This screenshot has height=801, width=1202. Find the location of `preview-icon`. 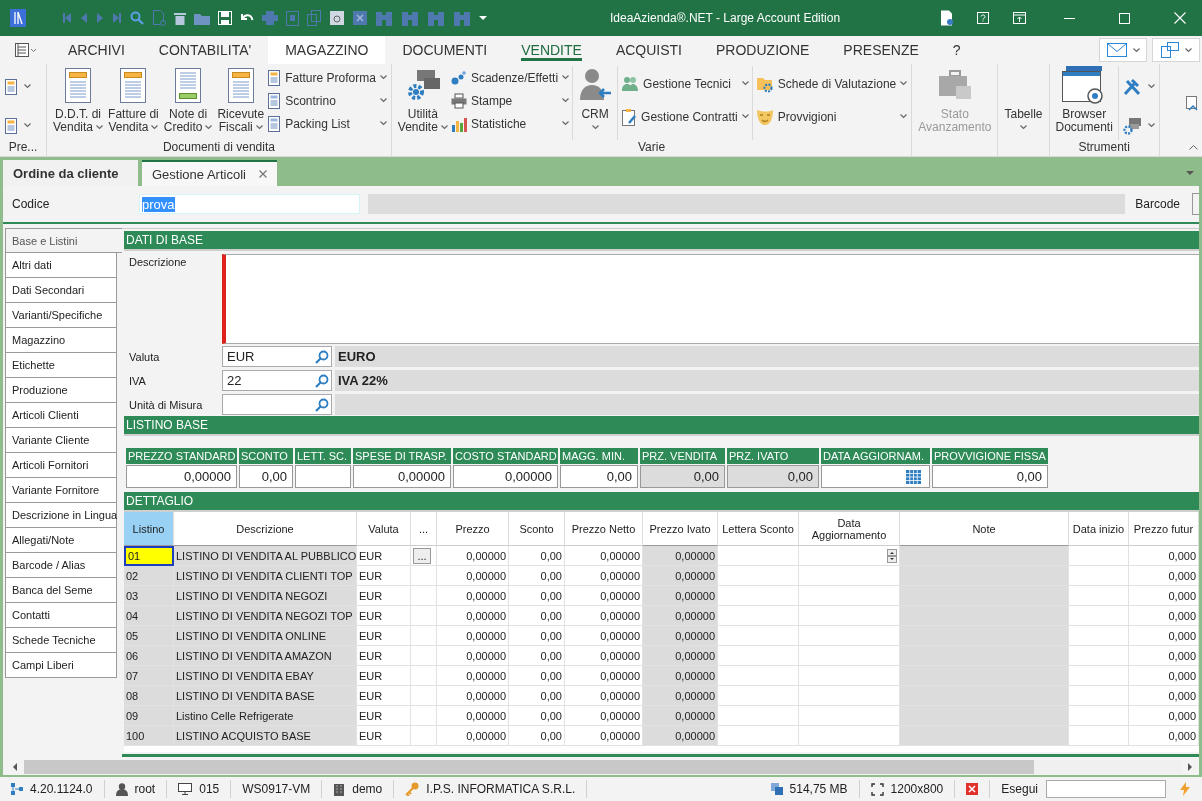

preview-icon is located at coordinates (337, 18).